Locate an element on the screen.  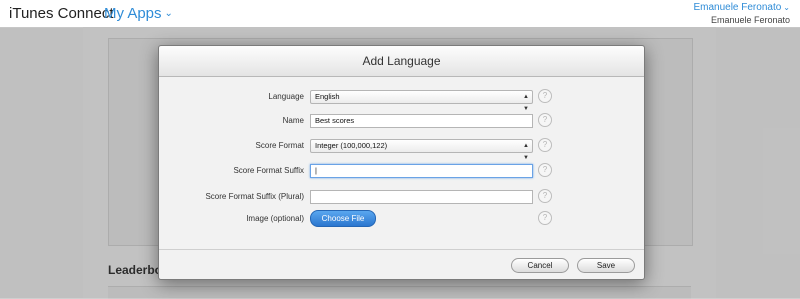
user-subtitle: Emanuele Feronato is located at coordinates (750, 20).